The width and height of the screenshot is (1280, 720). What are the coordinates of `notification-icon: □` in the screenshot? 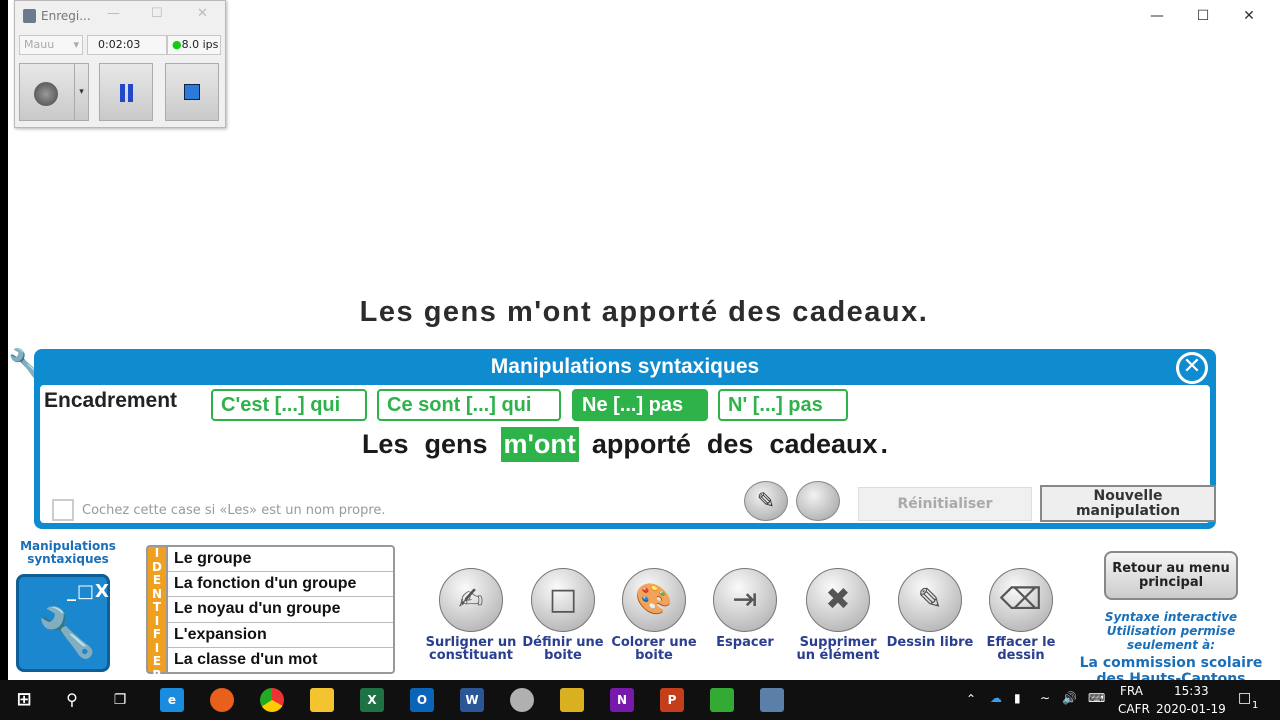 It's located at (1244, 698).